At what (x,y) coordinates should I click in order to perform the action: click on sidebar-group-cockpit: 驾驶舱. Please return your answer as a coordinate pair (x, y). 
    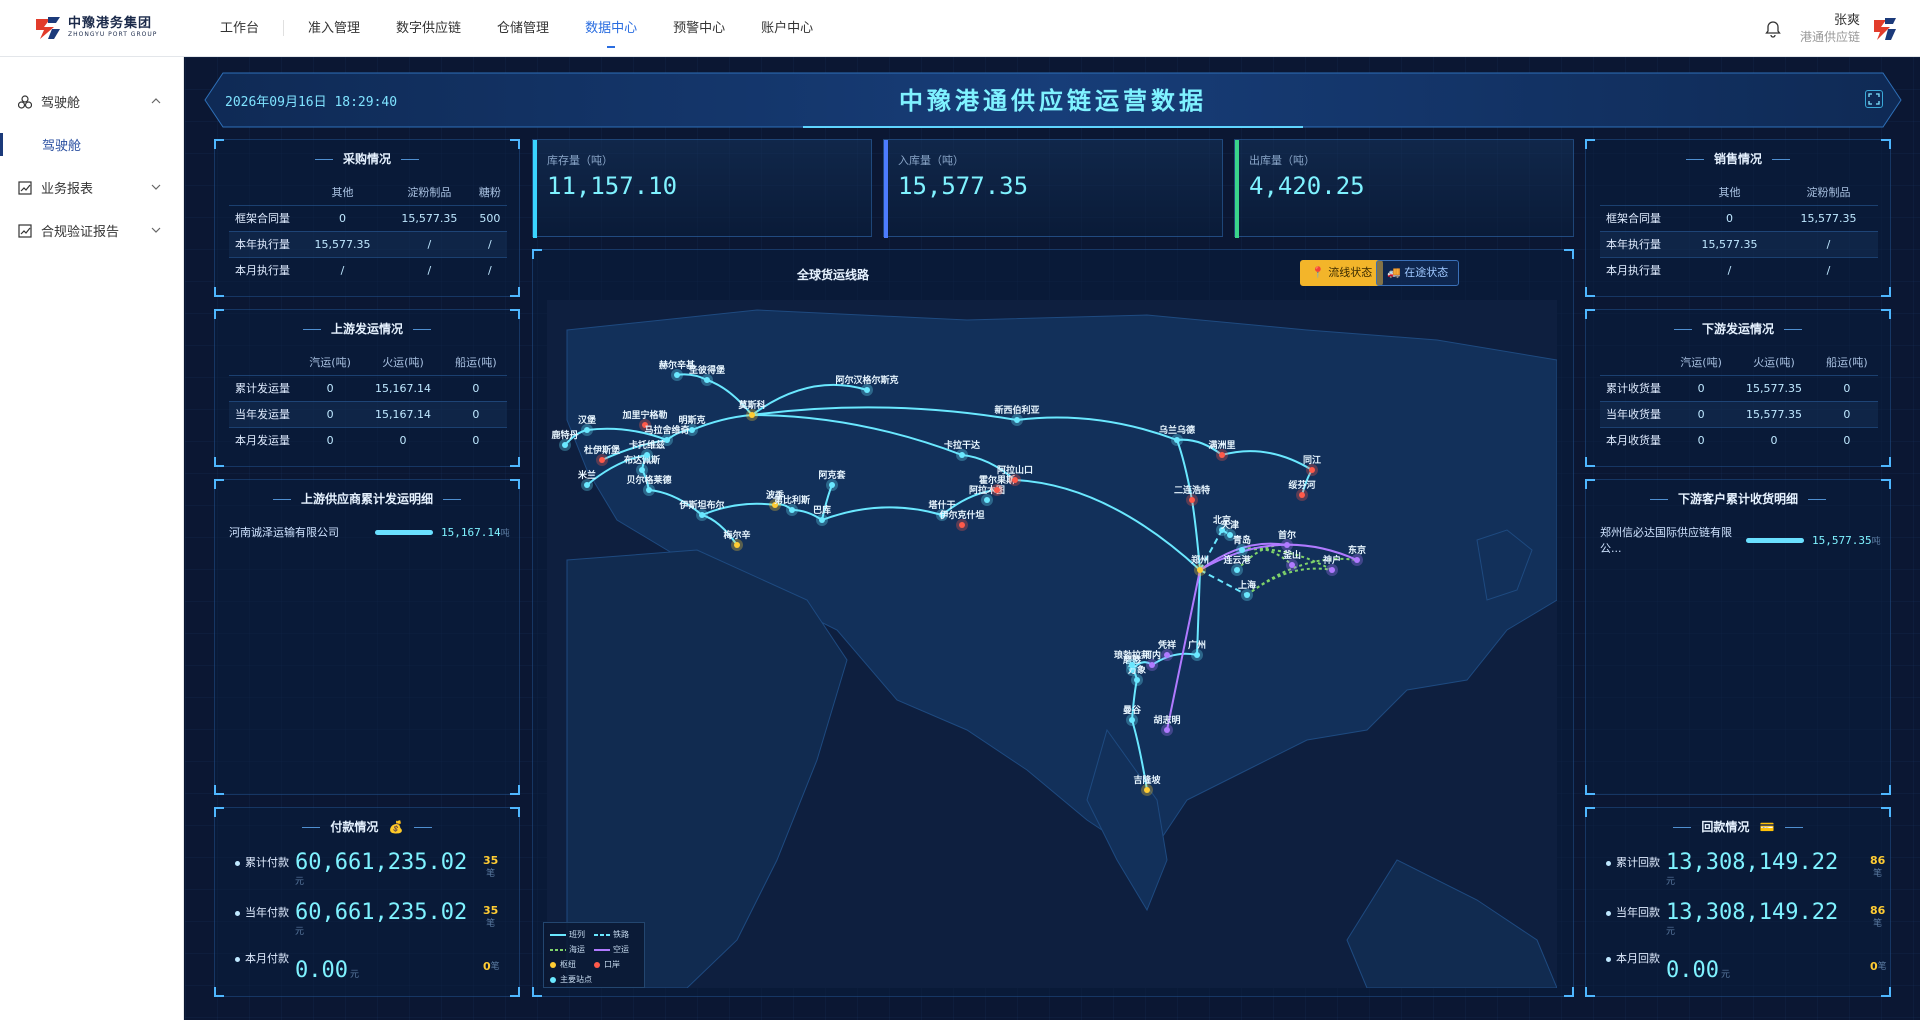
    Looking at the image, I should click on (91, 101).